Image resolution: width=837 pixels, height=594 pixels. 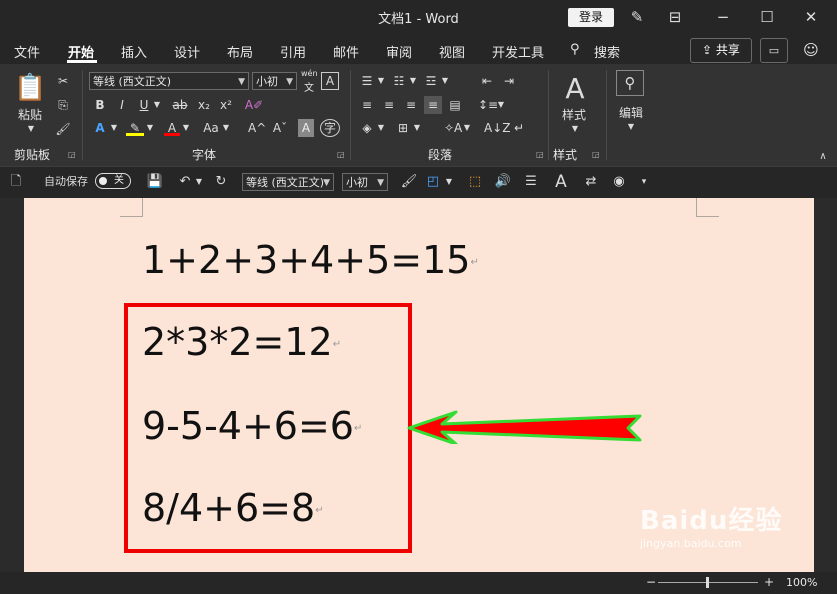 What do you see at coordinates (187, 51) in the screenshot?
I see `tab-design: 设计` at bounding box center [187, 51].